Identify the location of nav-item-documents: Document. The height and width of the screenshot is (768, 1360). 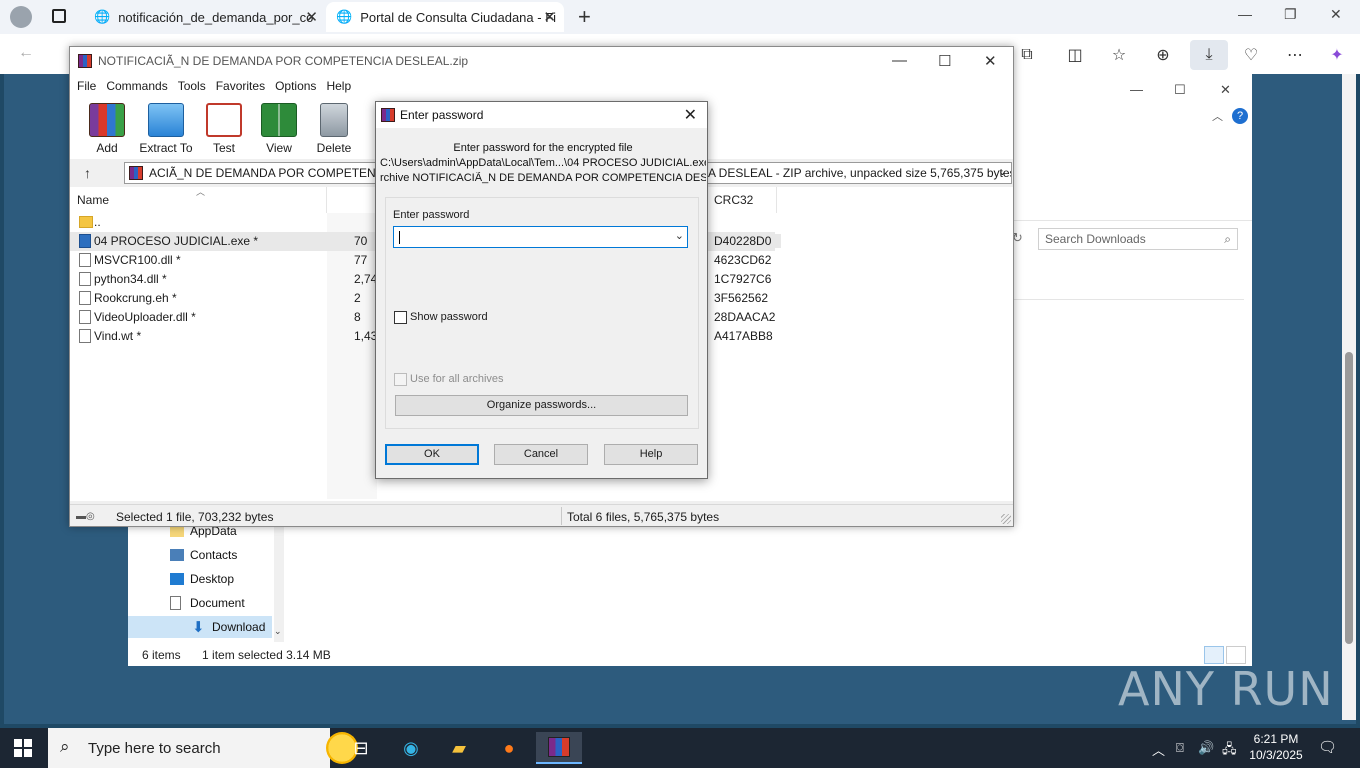
(207, 603).